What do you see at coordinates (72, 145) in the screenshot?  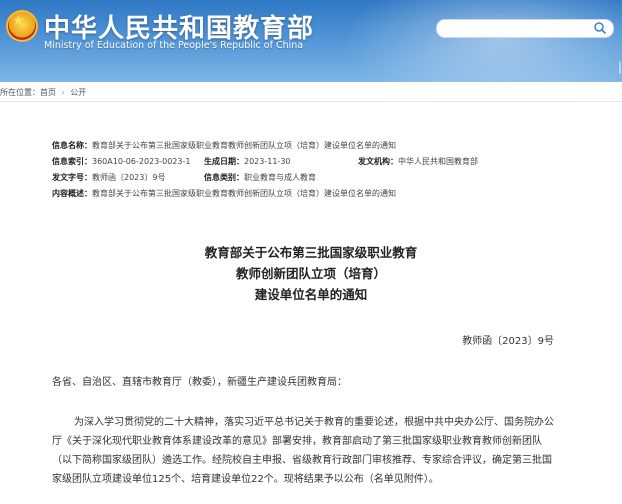 I see `info-name-label: 信息名称：` at bounding box center [72, 145].